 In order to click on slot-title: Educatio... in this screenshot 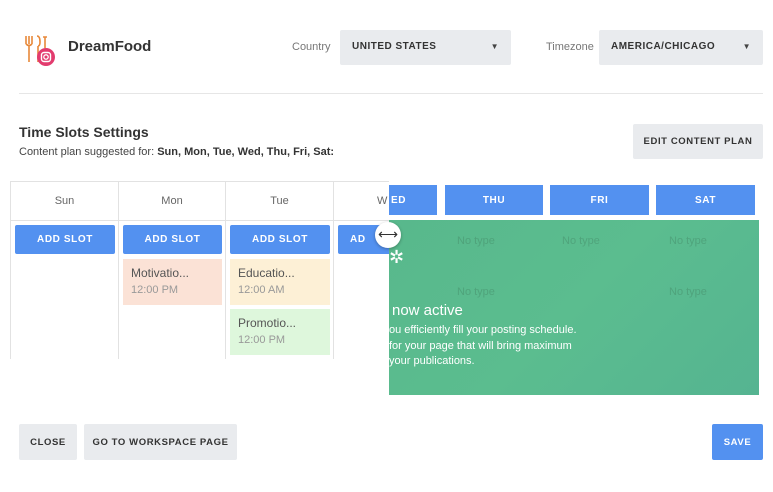, I will do `click(266, 273)`.